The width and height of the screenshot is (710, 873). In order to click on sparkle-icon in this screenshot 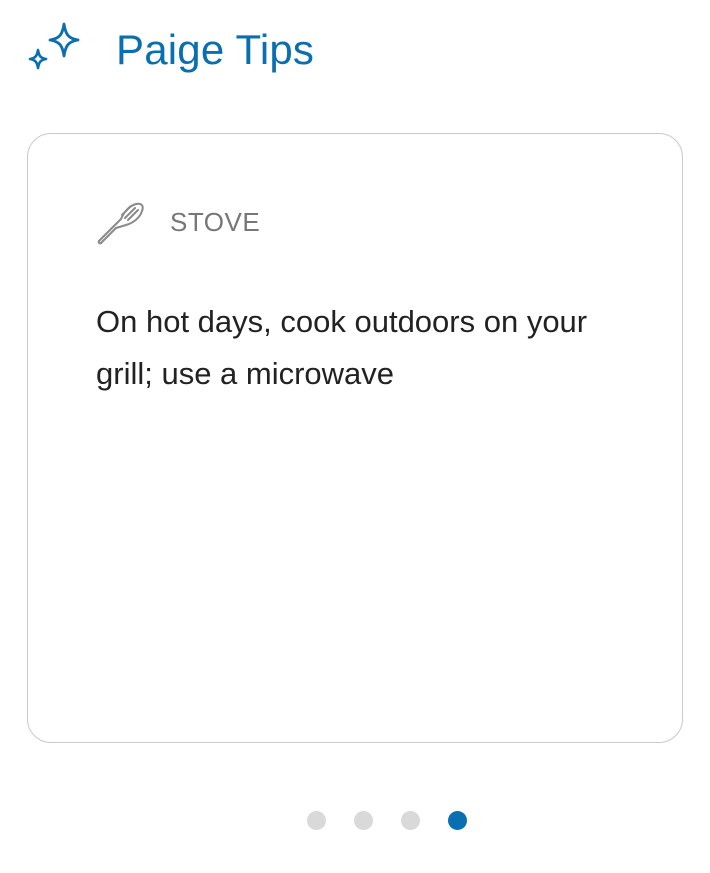, I will do `click(54, 46)`.